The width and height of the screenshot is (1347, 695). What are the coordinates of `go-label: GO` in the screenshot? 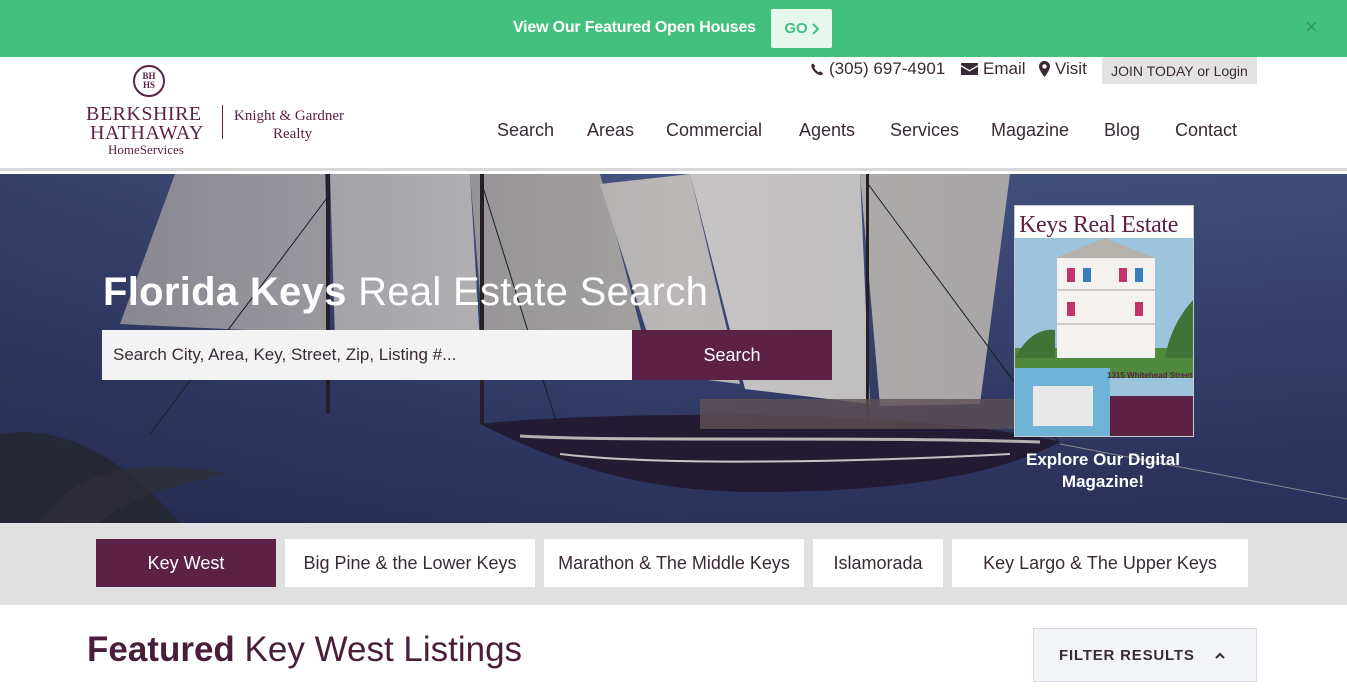 It's located at (796, 28).